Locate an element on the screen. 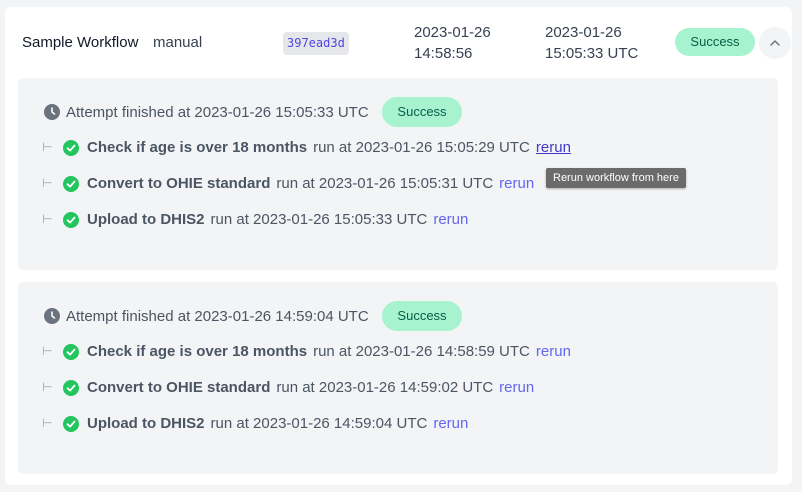  status-badge: Success is located at coordinates (715, 42).